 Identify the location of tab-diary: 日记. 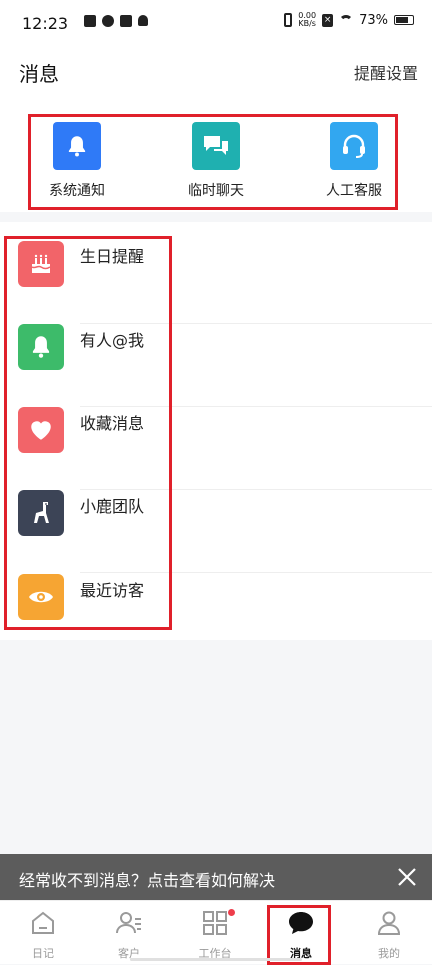
(43, 935).